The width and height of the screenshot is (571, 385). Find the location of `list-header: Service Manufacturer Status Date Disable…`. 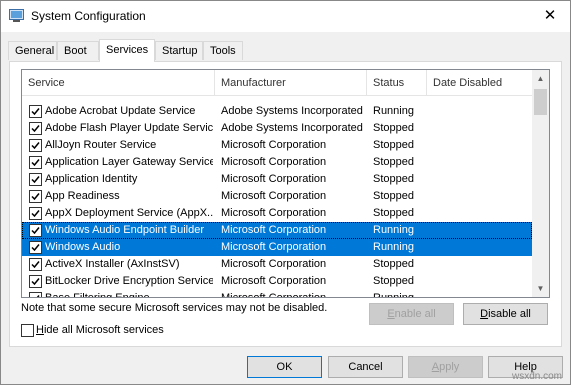

list-header: Service Manufacturer Status Date Disable… is located at coordinates (277, 83).